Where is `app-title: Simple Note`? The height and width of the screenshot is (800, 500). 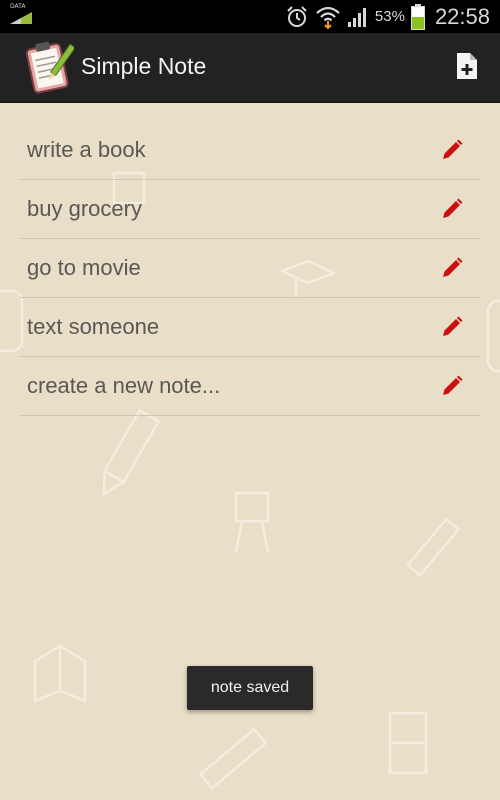 app-title: Simple Note is located at coordinates (144, 66).